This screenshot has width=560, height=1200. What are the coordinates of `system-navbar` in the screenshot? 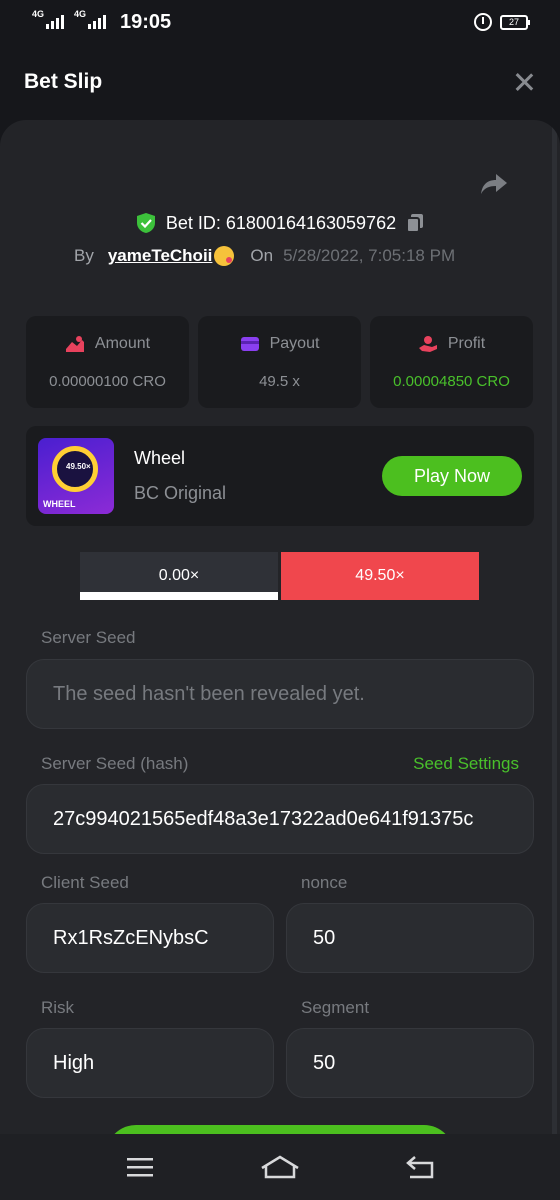 It's located at (280, 1167).